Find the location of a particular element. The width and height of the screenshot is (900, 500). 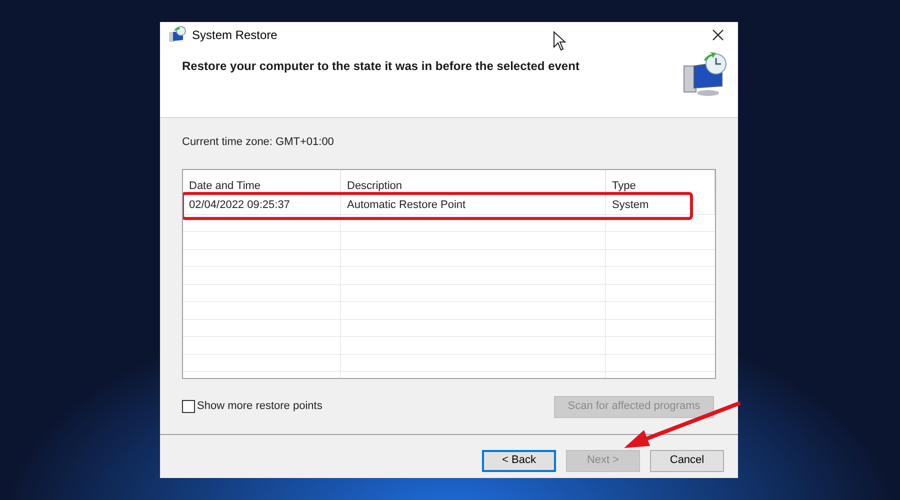

dialog-button: Cancel is located at coordinates (687, 461).